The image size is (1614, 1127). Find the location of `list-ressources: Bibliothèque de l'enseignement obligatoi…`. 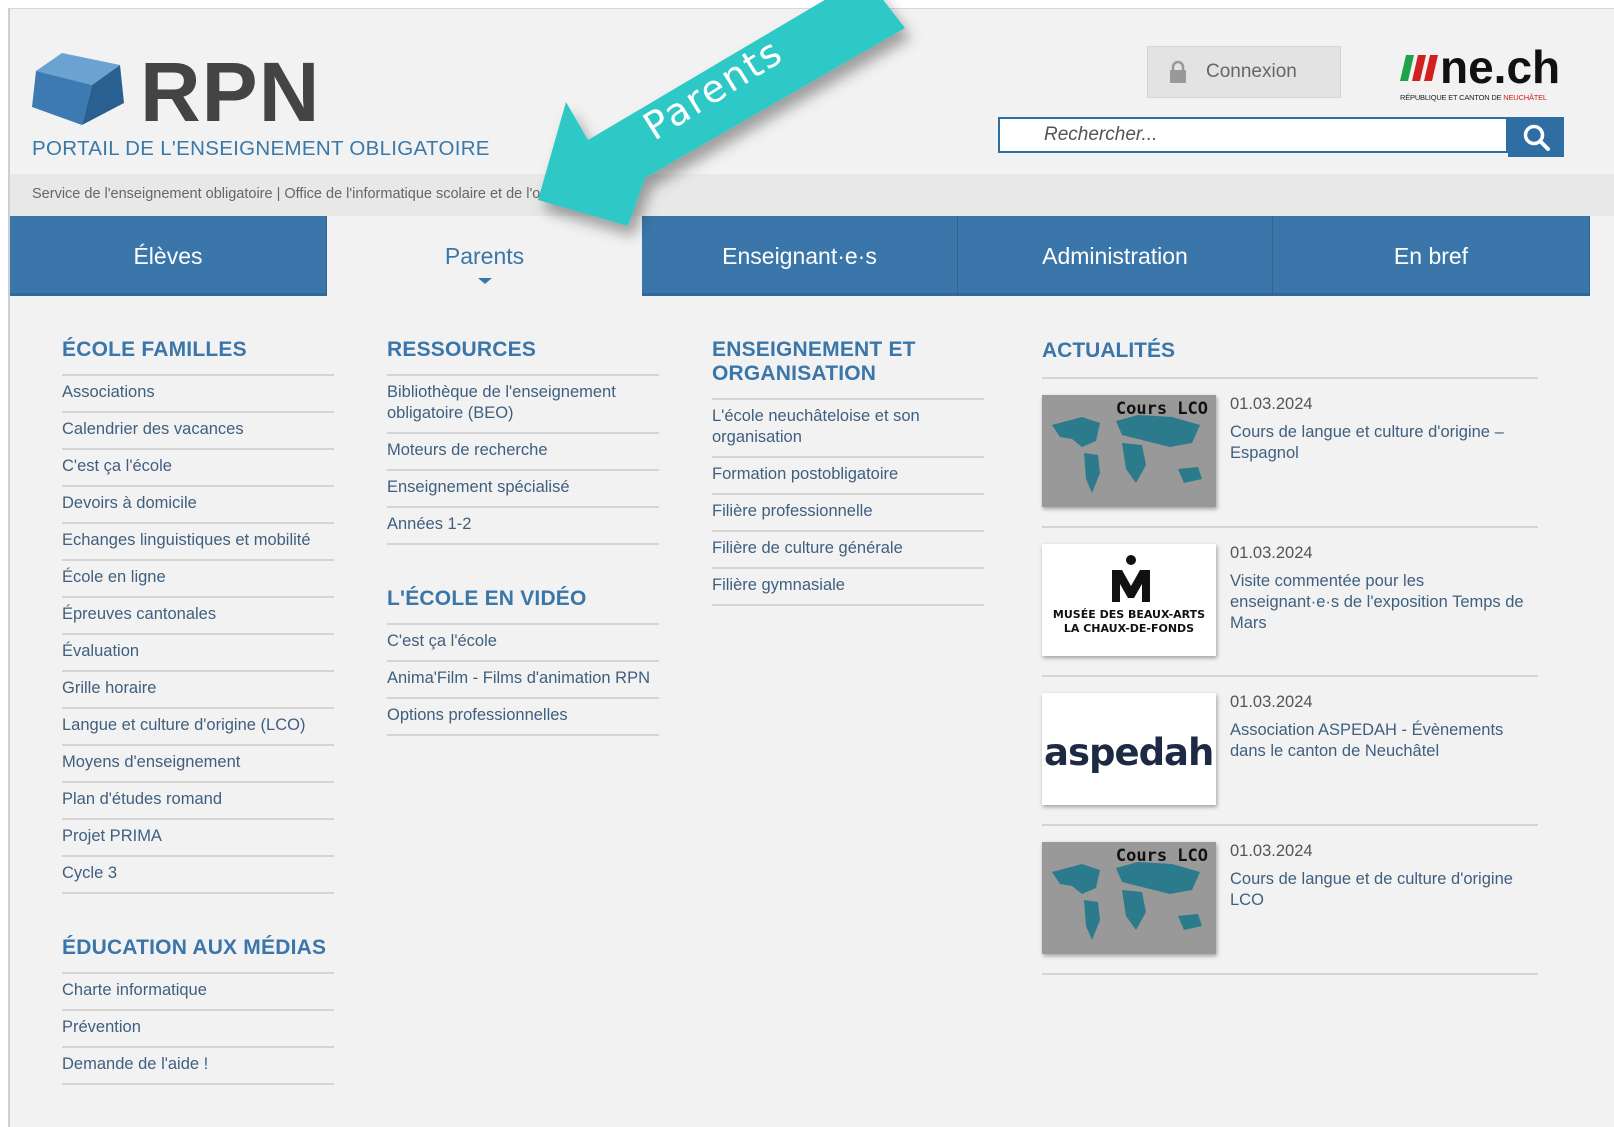

list-ressources: Bibliothèque de l'enseignement obligatoi… is located at coordinates (523, 459).